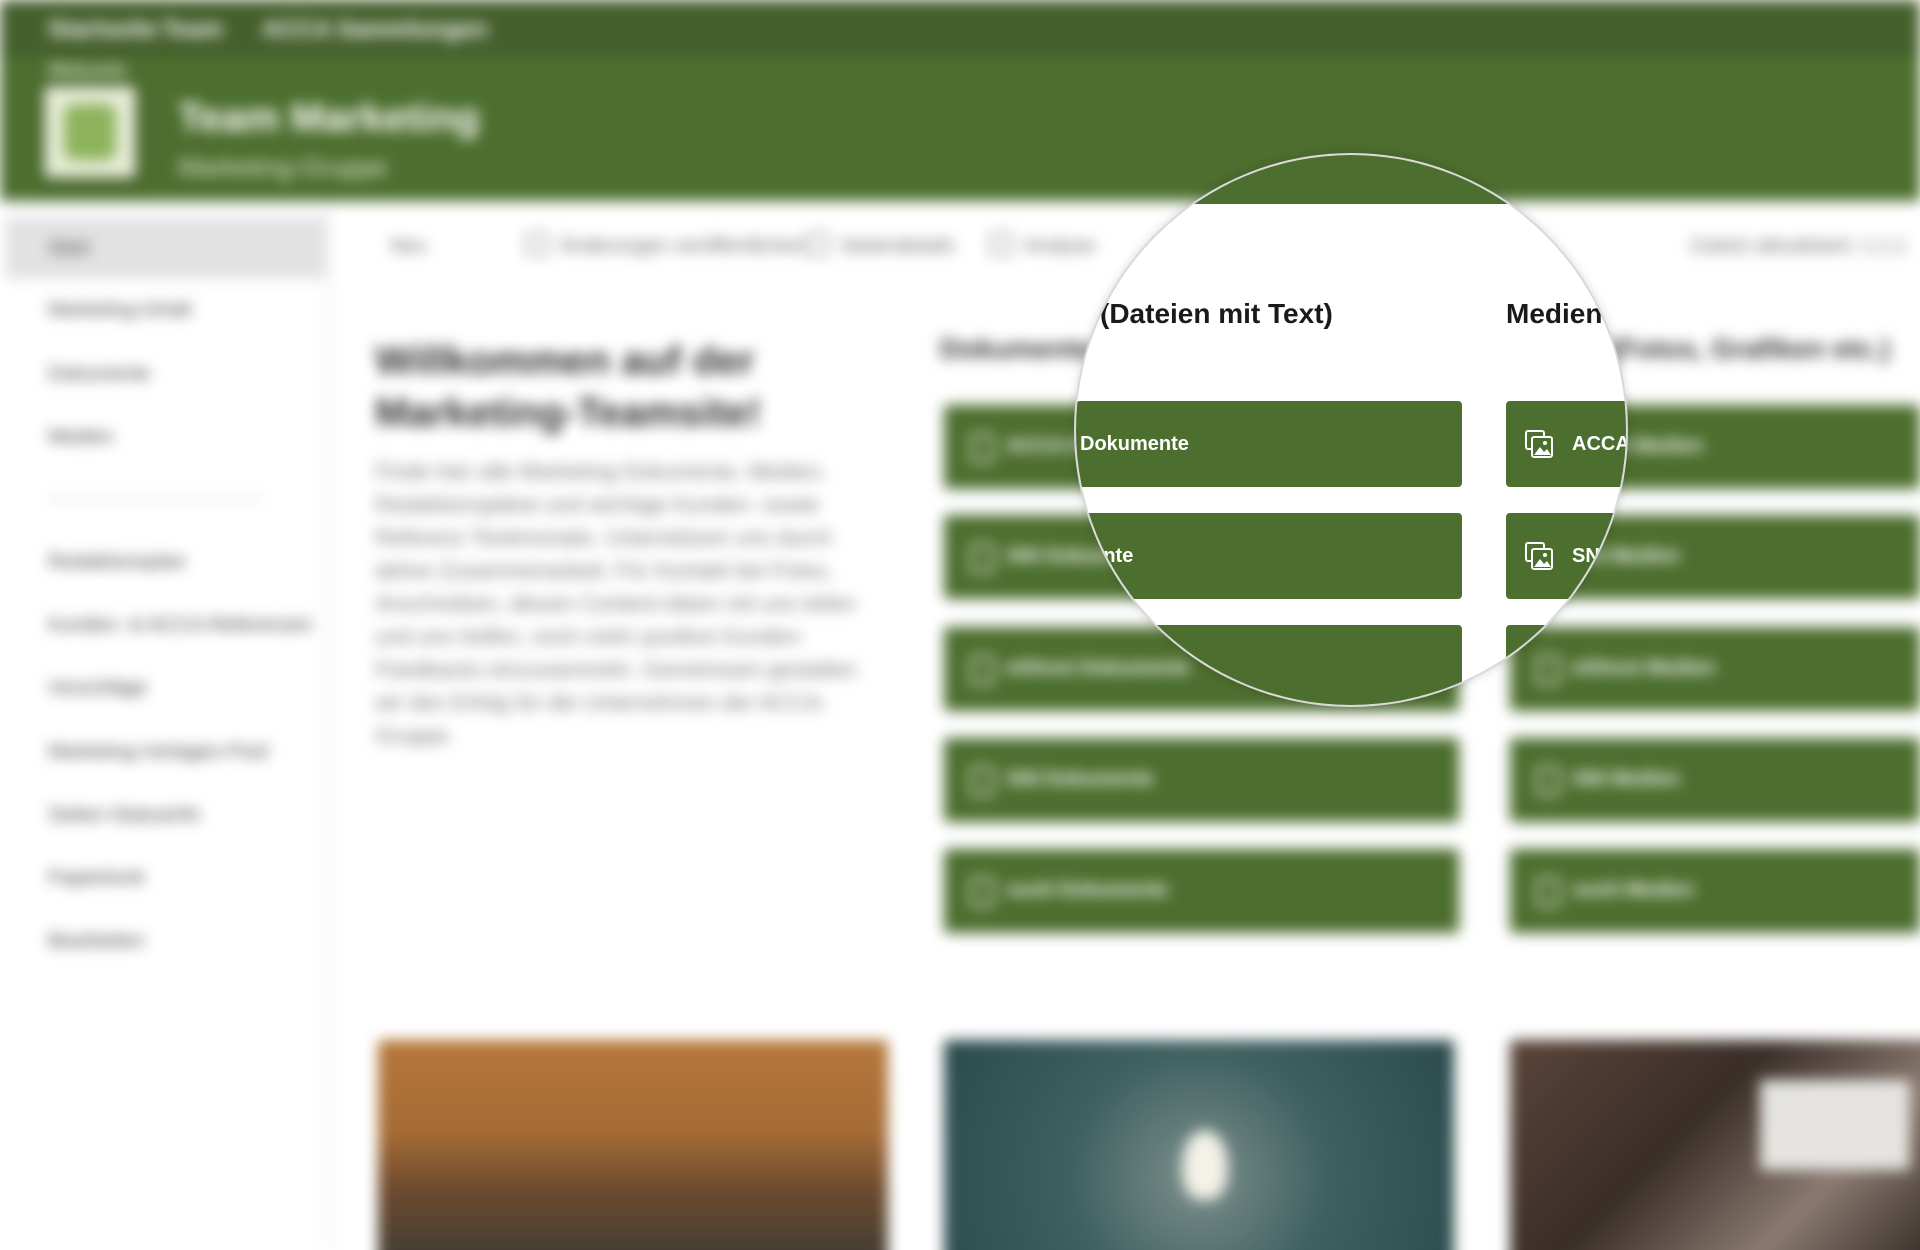 The width and height of the screenshot is (1920, 1250). I want to click on logo-mark-icon, so click(90, 132).